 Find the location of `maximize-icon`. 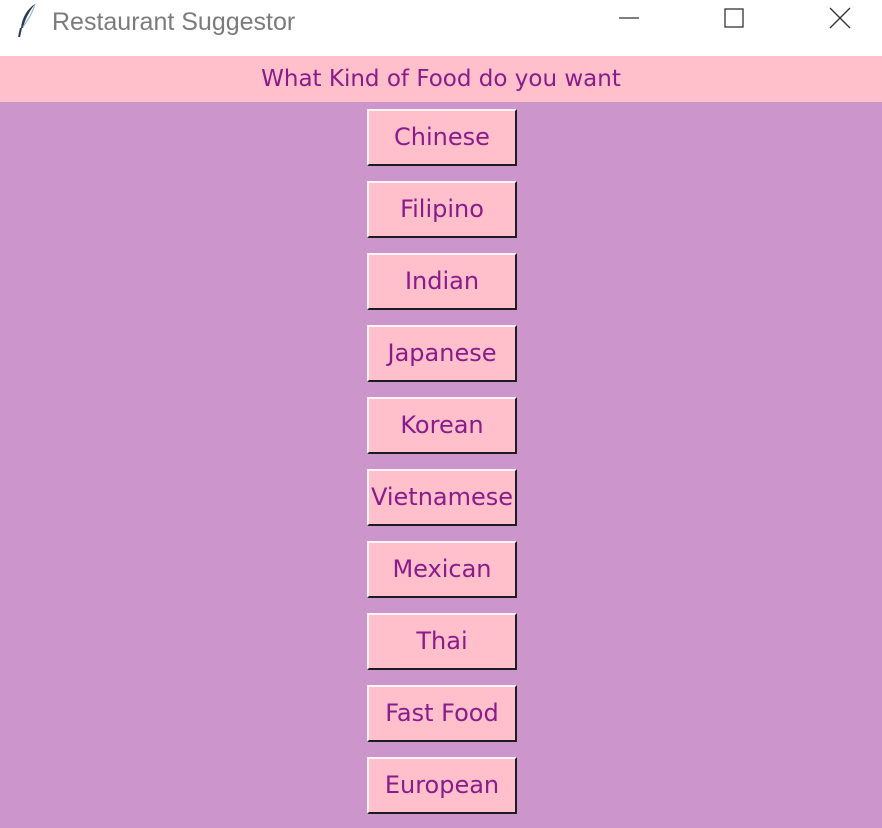

maximize-icon is located at coordinates (734, 20).